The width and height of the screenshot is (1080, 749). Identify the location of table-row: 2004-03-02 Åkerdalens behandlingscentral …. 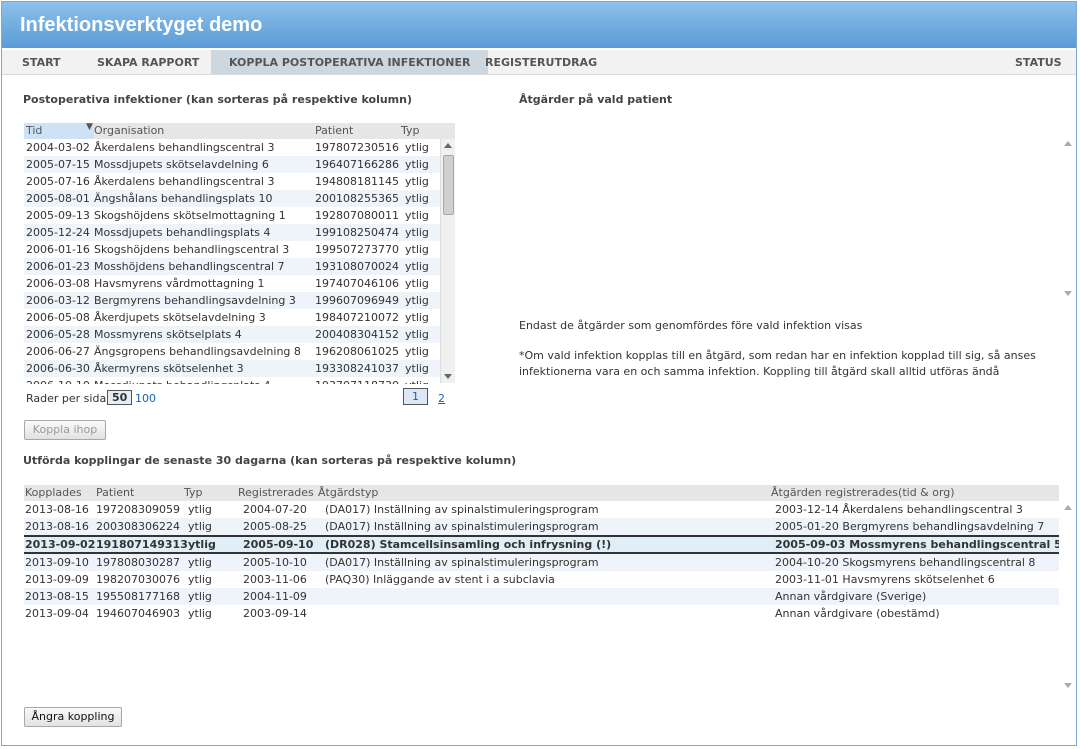
(239, 147).